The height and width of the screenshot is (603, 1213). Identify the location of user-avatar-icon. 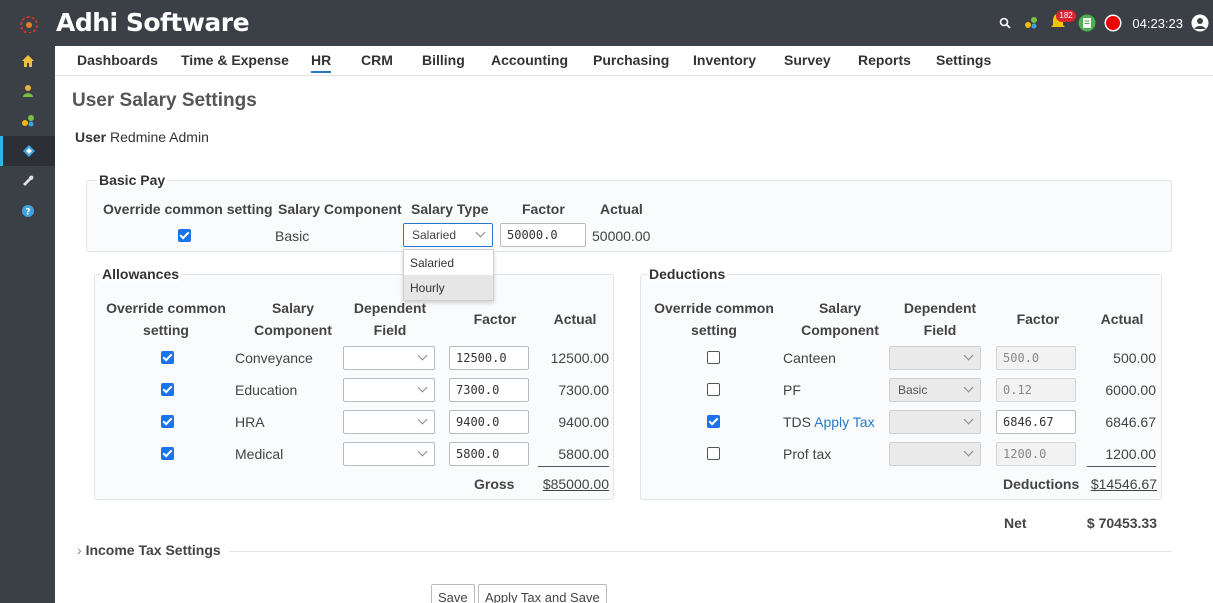
(1200, 23).